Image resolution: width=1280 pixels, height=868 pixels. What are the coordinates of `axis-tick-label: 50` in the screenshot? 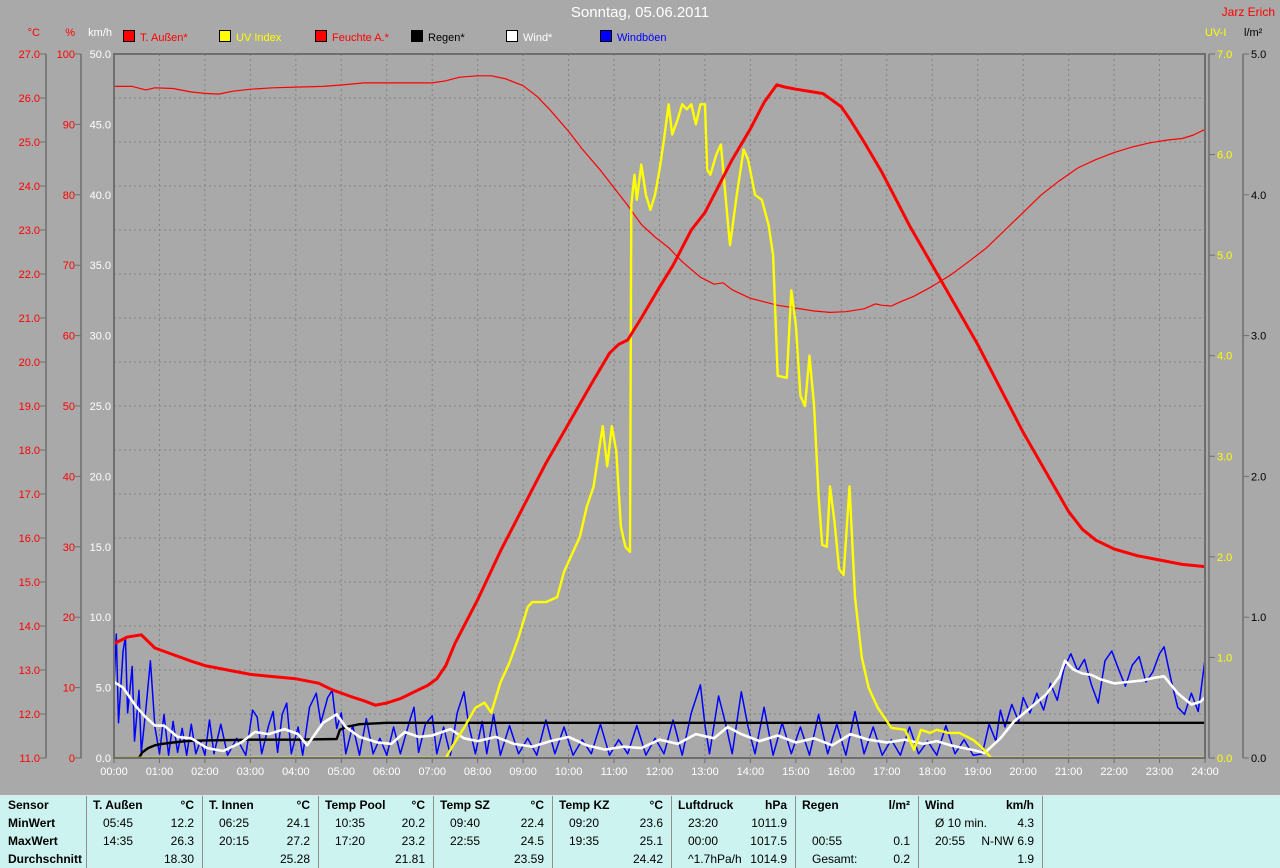 It's located at (69, 407).